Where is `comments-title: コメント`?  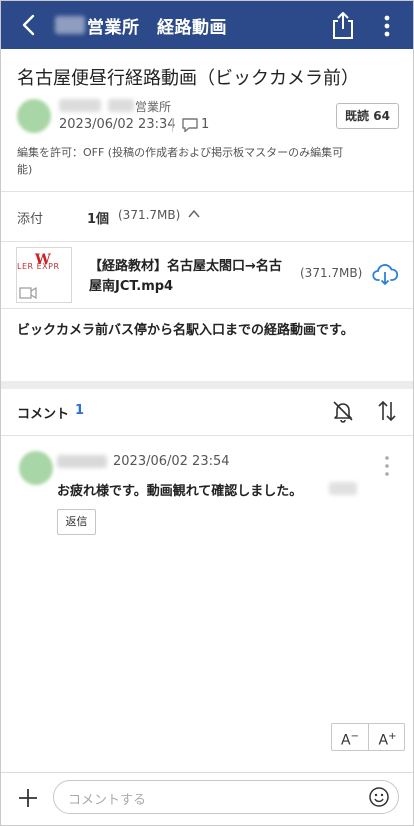
comments-title: コメント is located at coordinates (43, 414).